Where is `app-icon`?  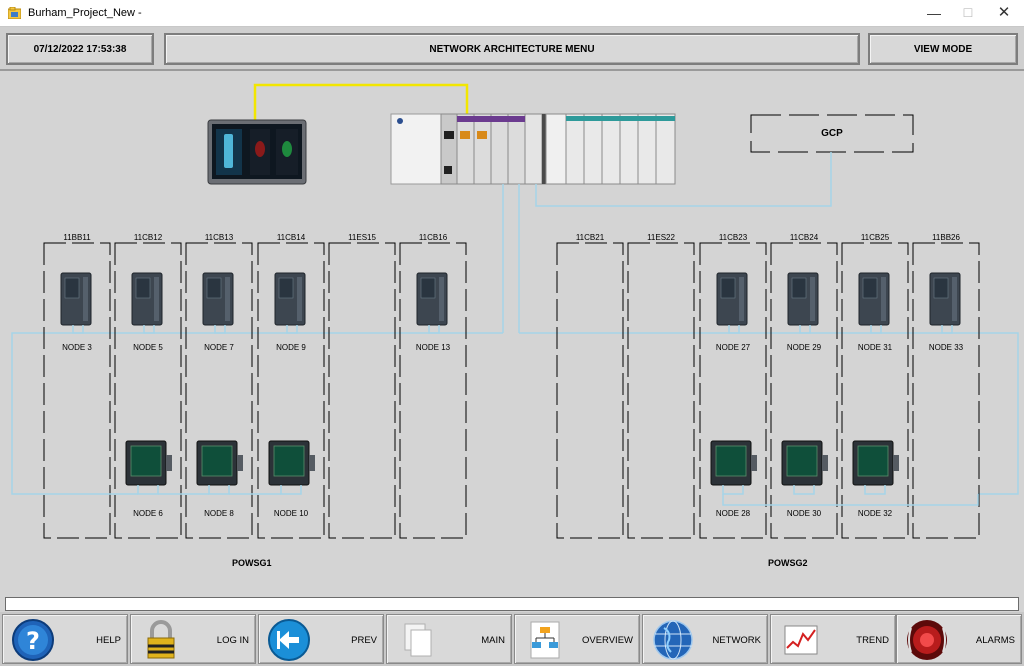 app-icon is located at coordinates (14, 13).